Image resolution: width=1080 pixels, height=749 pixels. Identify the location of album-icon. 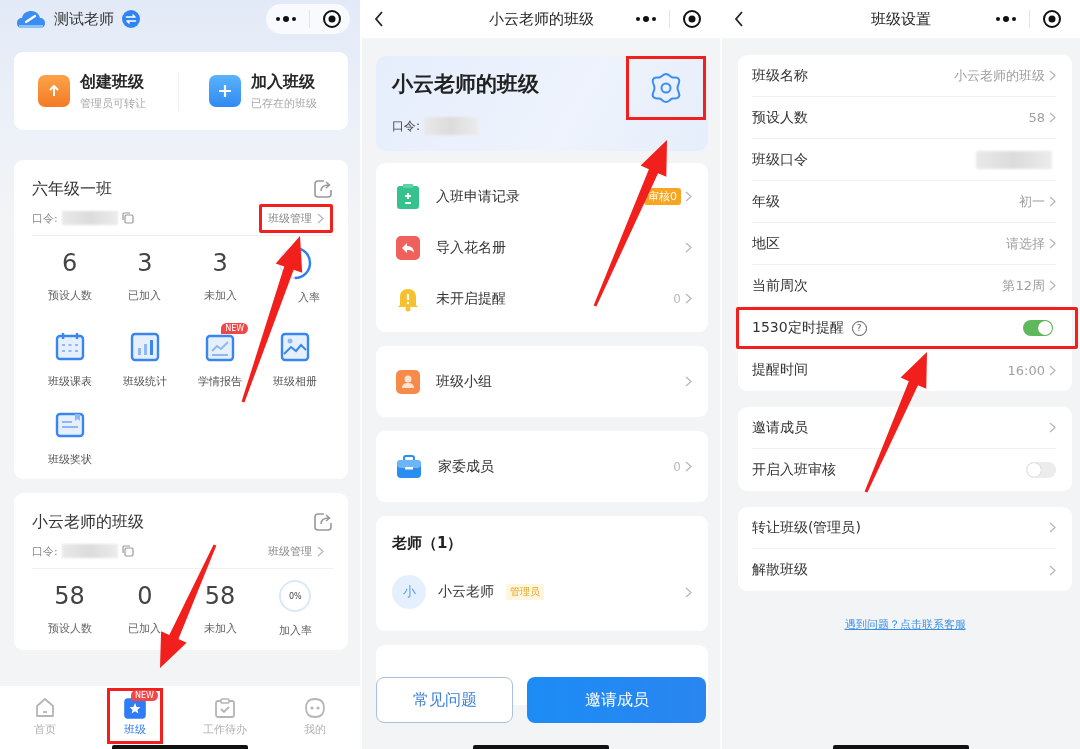
(295, 347).